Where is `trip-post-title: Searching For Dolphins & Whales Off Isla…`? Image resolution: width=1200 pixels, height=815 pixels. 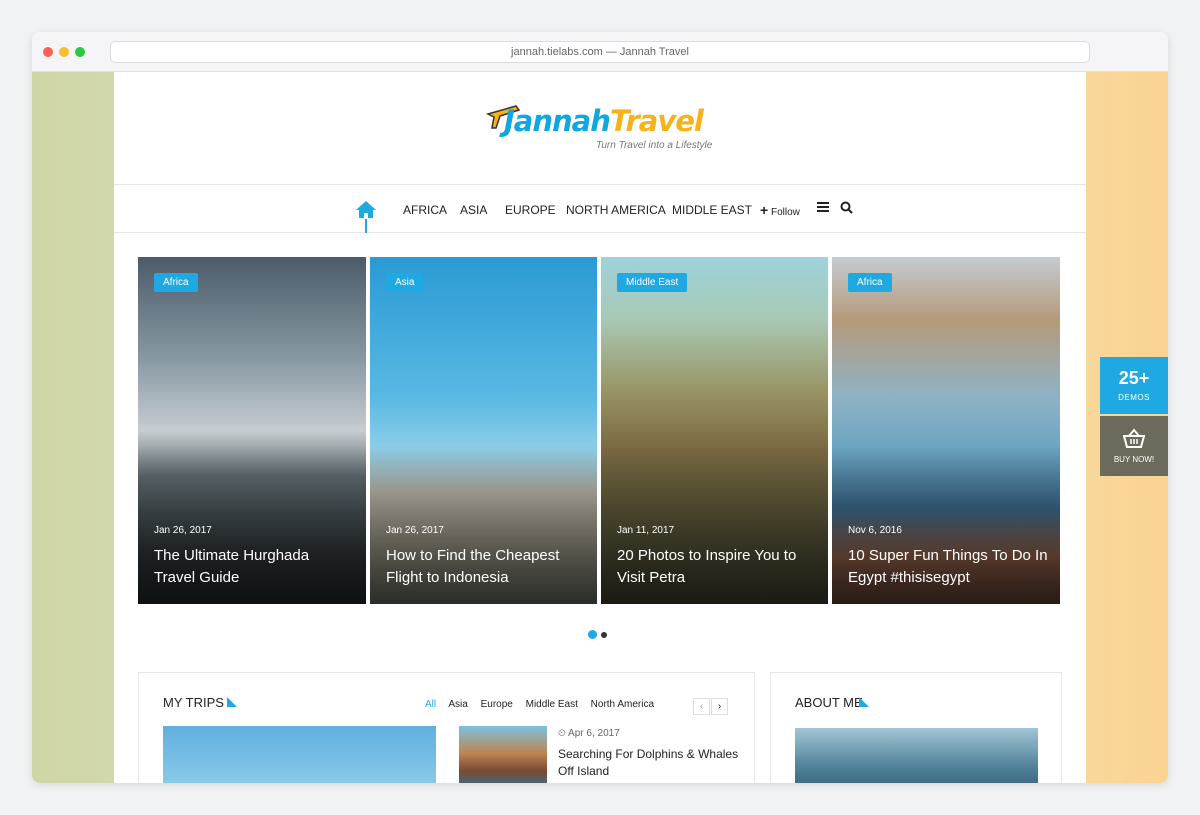 trip-post-title: Searching For Dolphins & Whales Off Isla… is located at coordinates (653, 763).